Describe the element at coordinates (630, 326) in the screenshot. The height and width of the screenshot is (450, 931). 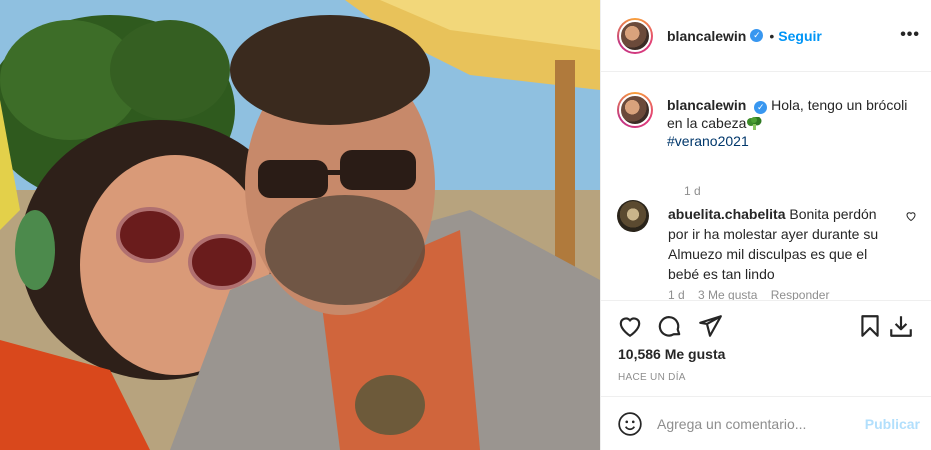
I see `like-heart-icon` at that location.